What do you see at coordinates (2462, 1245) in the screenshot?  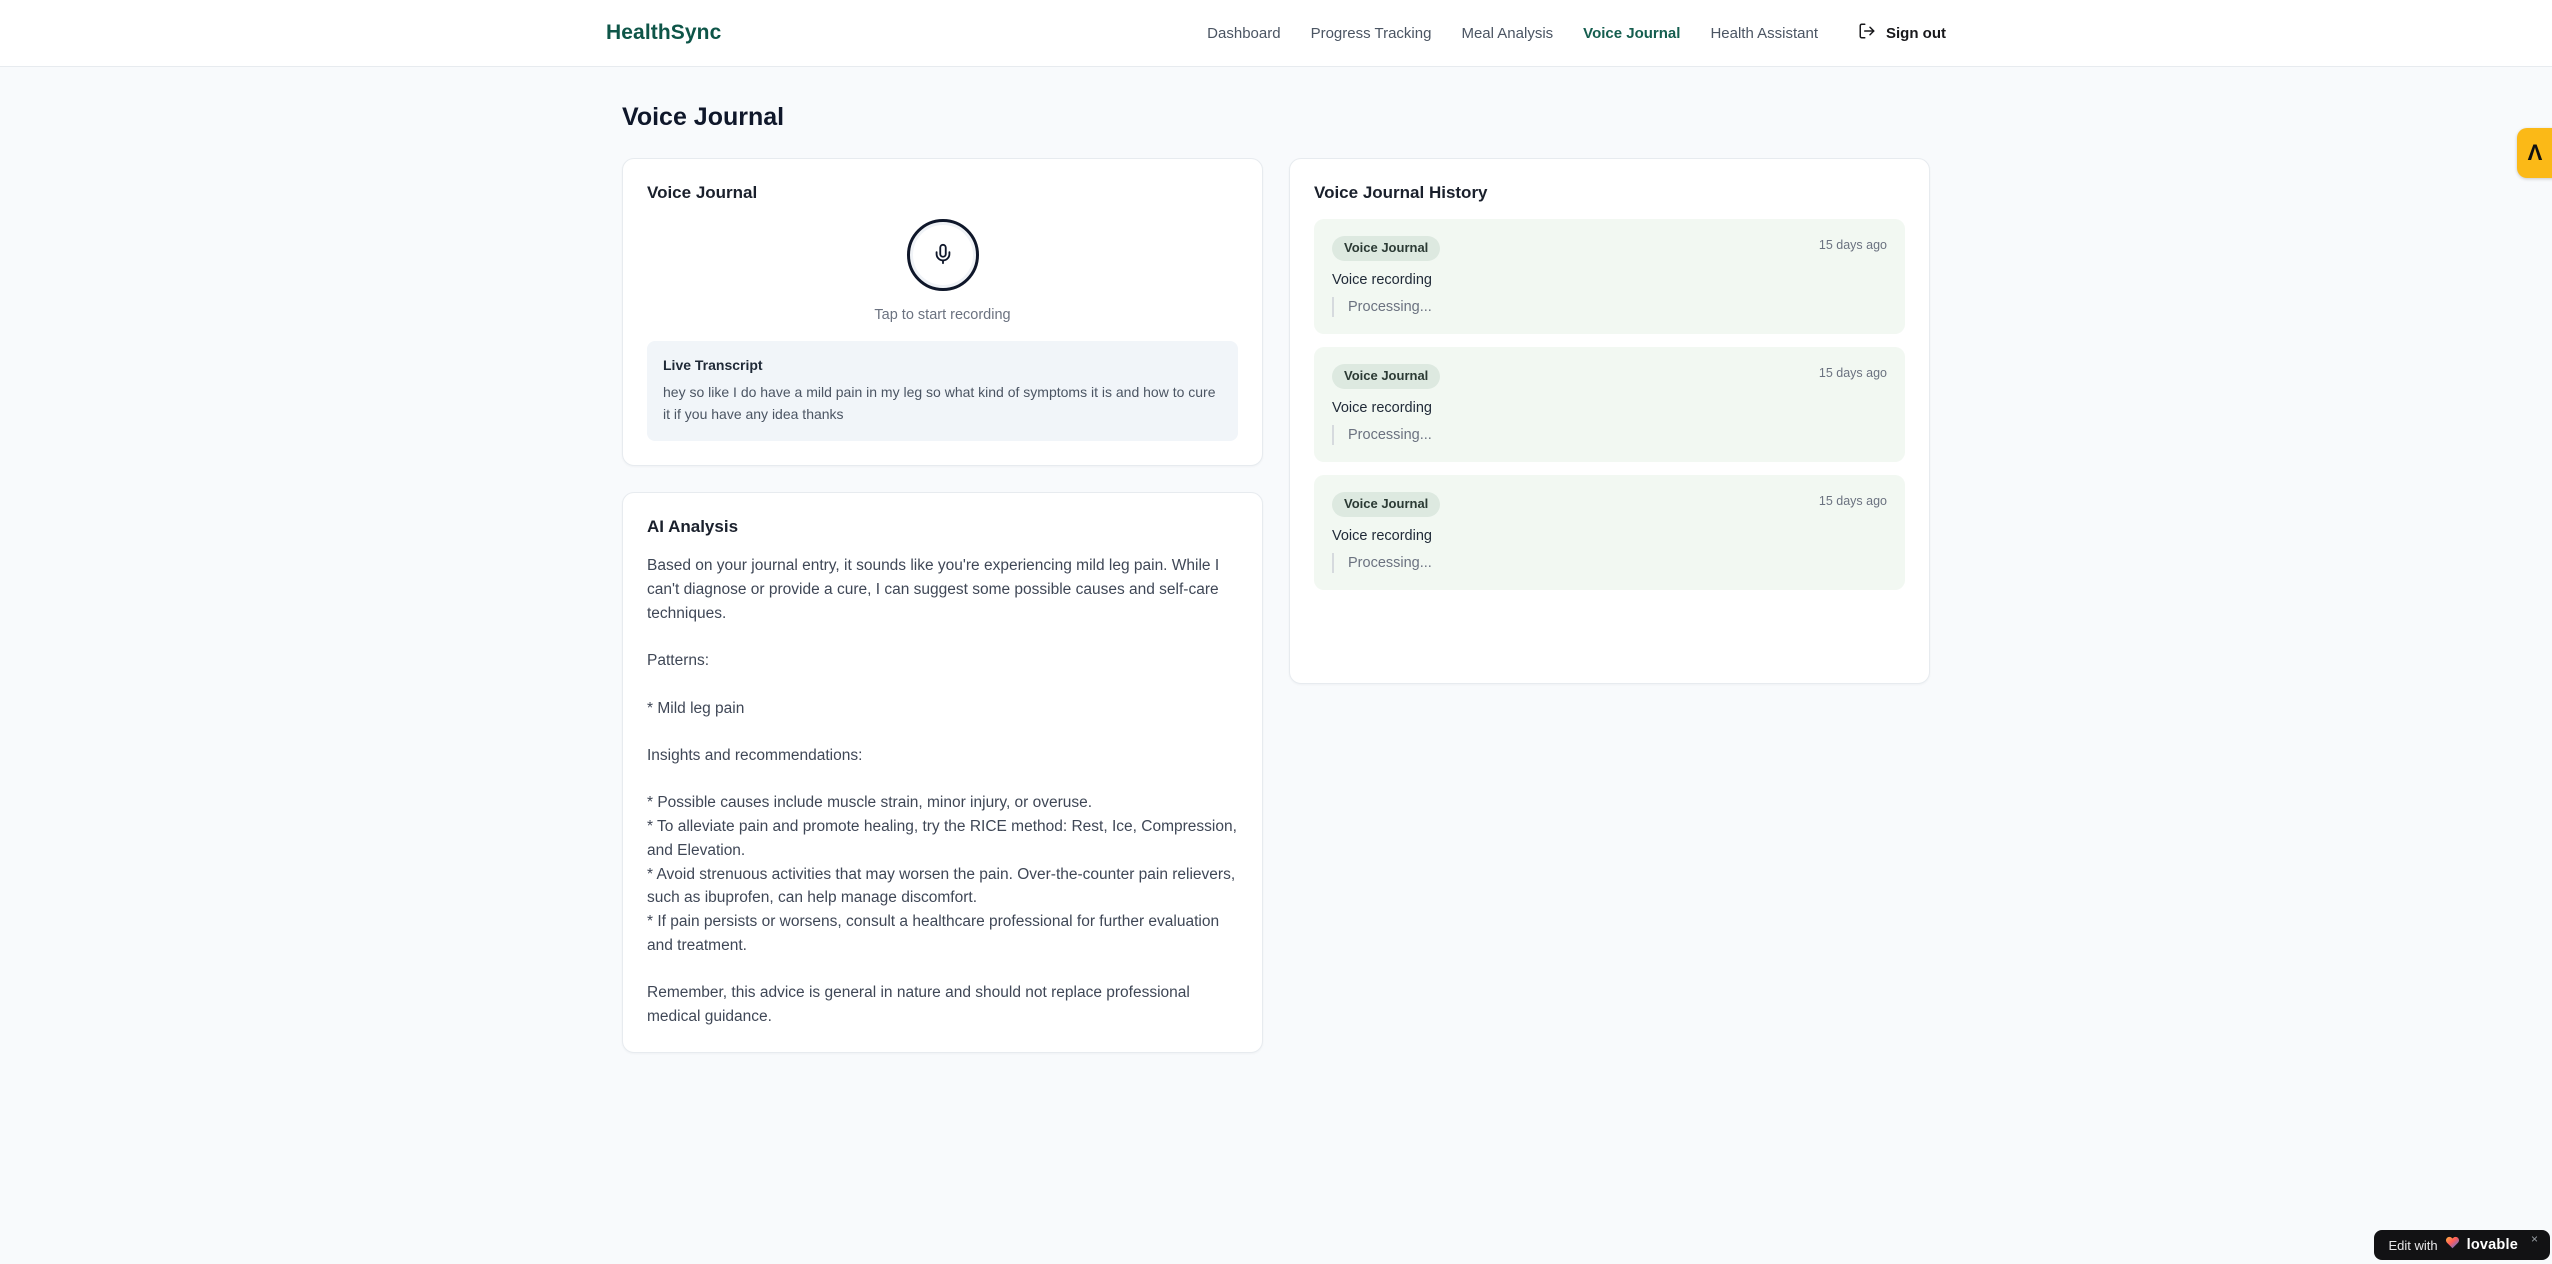 I see `edit-with-lovable-badge: Edit with lovable ×` at bounding box center [2462, 1245].